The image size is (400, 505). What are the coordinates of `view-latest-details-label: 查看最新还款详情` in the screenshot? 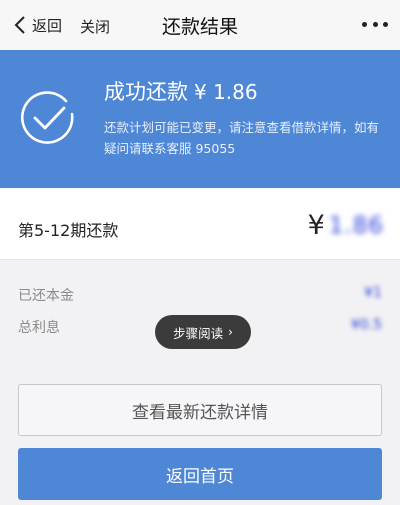 It's located at (200, 412).